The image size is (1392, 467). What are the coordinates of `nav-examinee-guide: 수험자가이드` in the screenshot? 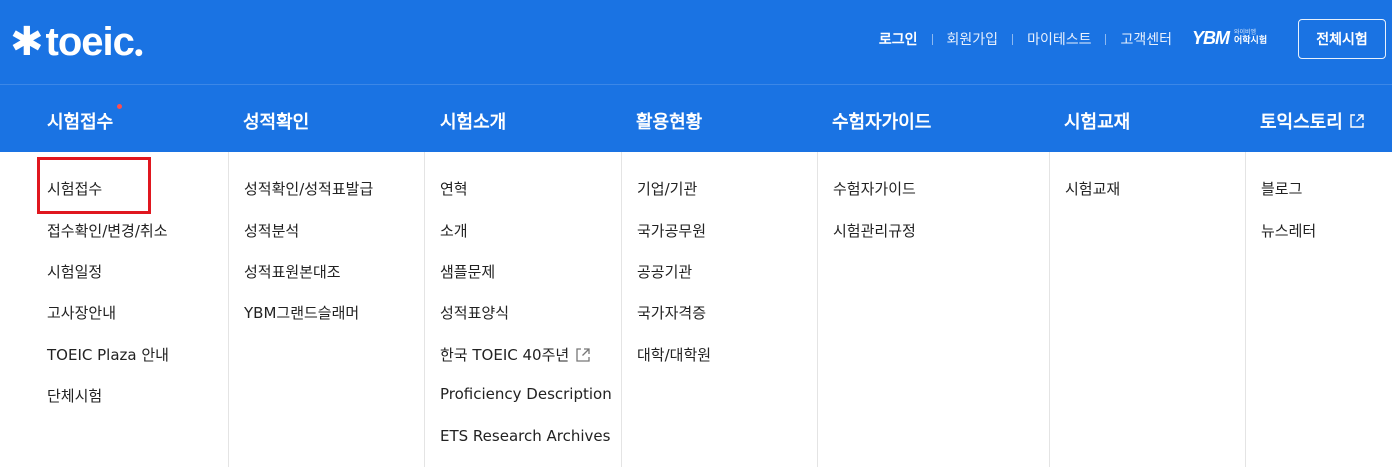 It's located at (881, 121).